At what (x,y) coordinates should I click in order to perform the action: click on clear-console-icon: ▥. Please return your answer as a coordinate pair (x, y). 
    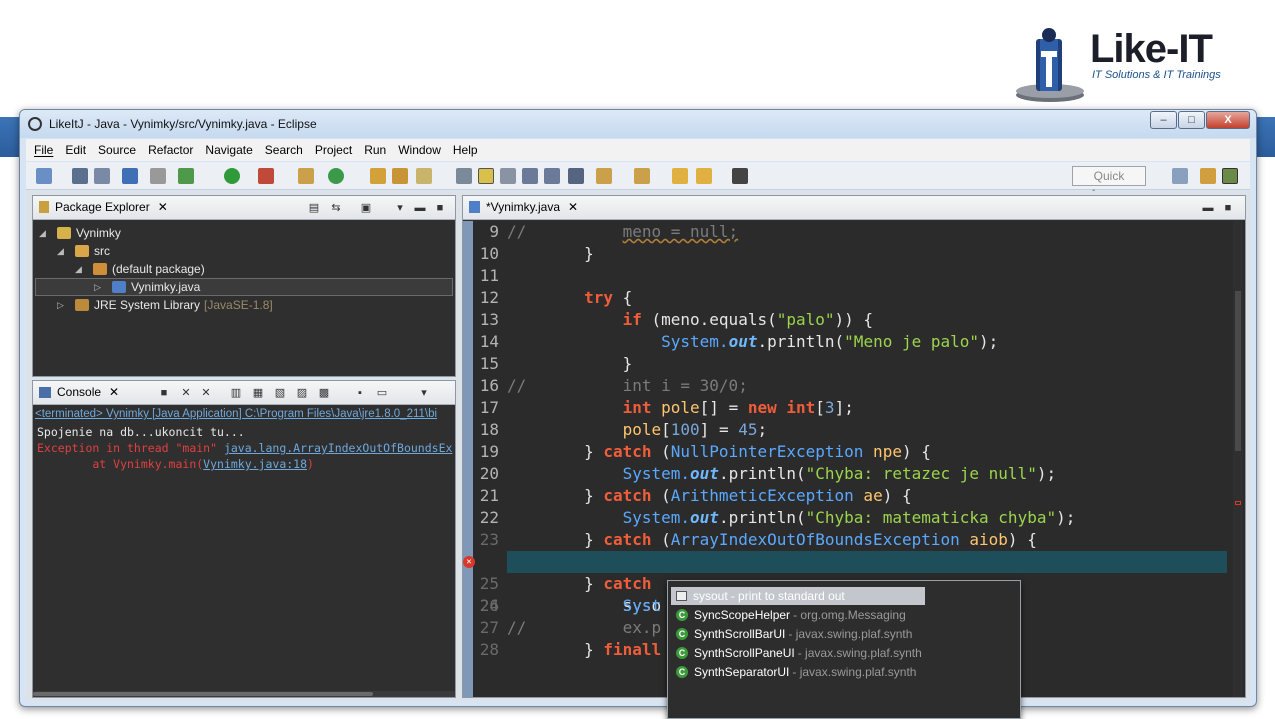
    Looking at the image, I should click on (236, 393).